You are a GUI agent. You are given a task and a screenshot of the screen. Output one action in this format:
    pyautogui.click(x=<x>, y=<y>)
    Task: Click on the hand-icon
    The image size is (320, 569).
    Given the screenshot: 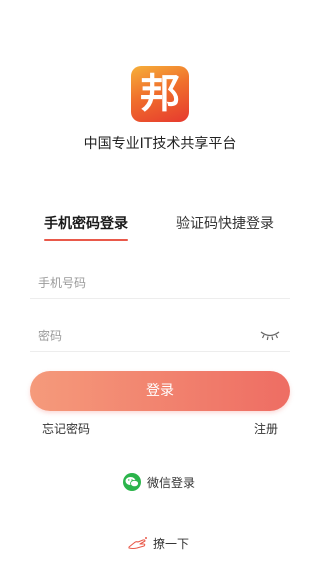 What is the action you would take?
    pyautogui.click(x=137, y=543)
    